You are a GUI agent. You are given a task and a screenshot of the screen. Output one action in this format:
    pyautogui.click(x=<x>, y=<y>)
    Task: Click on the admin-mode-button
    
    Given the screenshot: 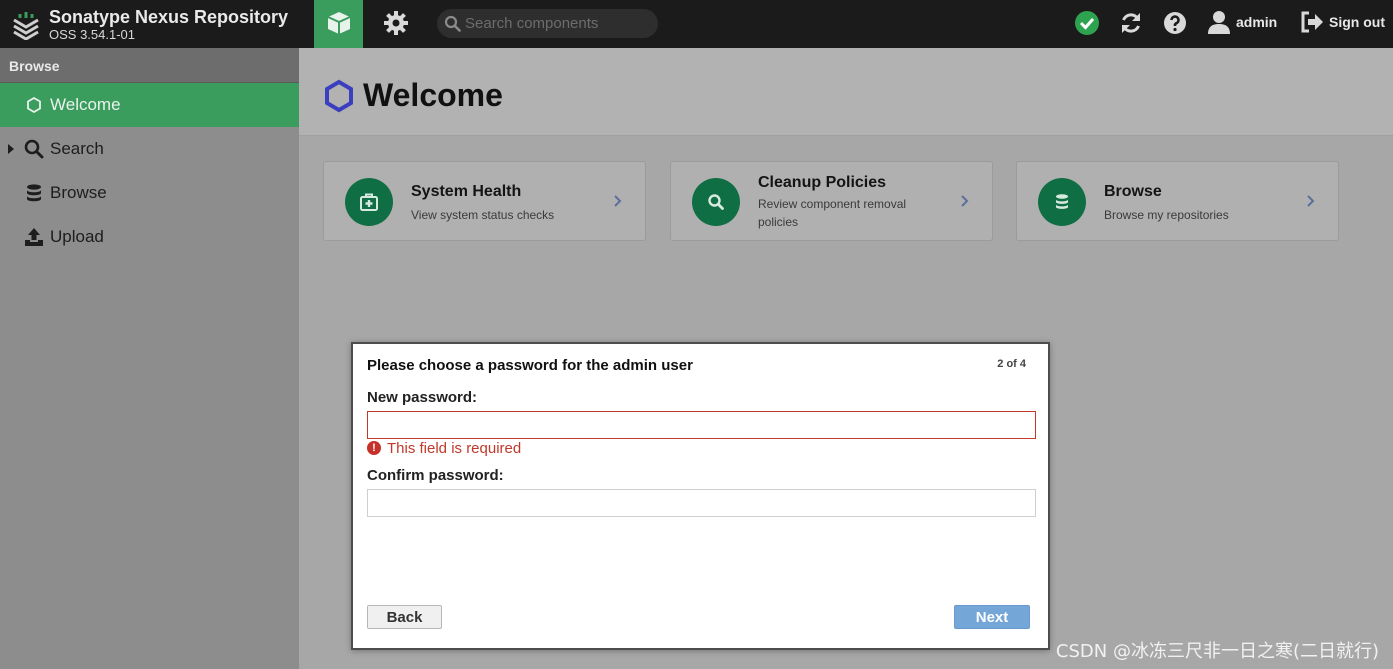 What is the action you would take?
    pyautogui.click(x=395, y=24)
    